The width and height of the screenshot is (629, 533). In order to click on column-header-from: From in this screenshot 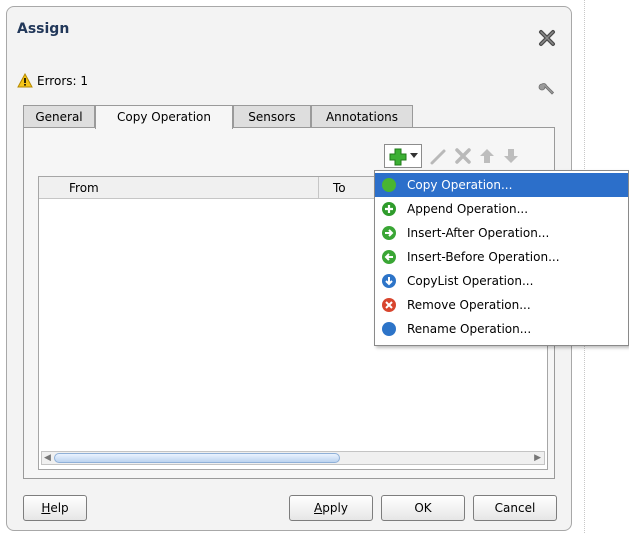, I will do `click(187, 188)`.